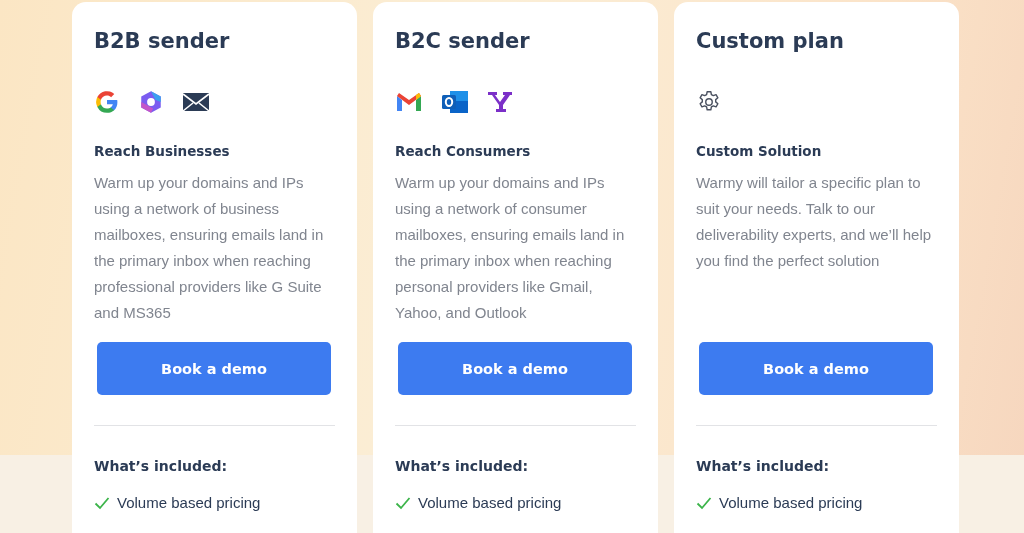 The height and width of the screenshot is (533, 1024). I want to click on envelope-icon, so click(196, 102).